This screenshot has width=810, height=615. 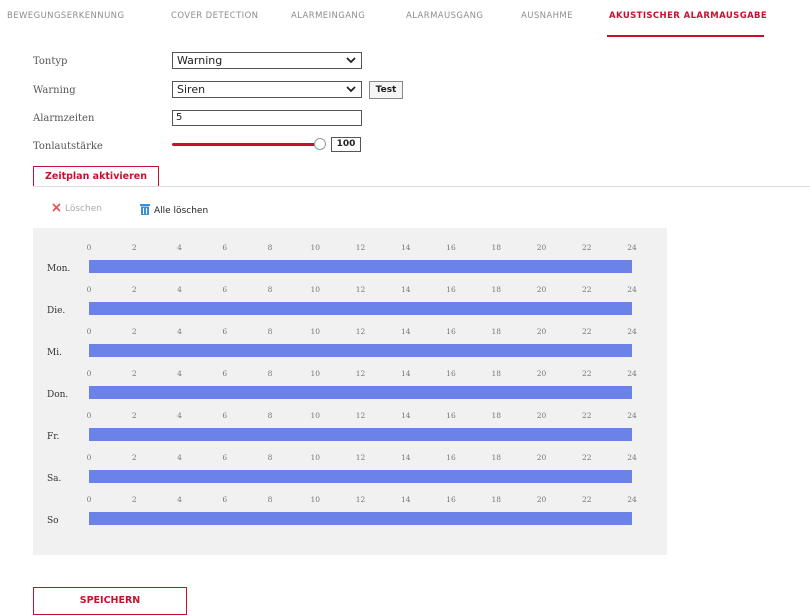 I want to click on tab-alarmeingang: ALARMEINGANG, so click(x=328, y=16).